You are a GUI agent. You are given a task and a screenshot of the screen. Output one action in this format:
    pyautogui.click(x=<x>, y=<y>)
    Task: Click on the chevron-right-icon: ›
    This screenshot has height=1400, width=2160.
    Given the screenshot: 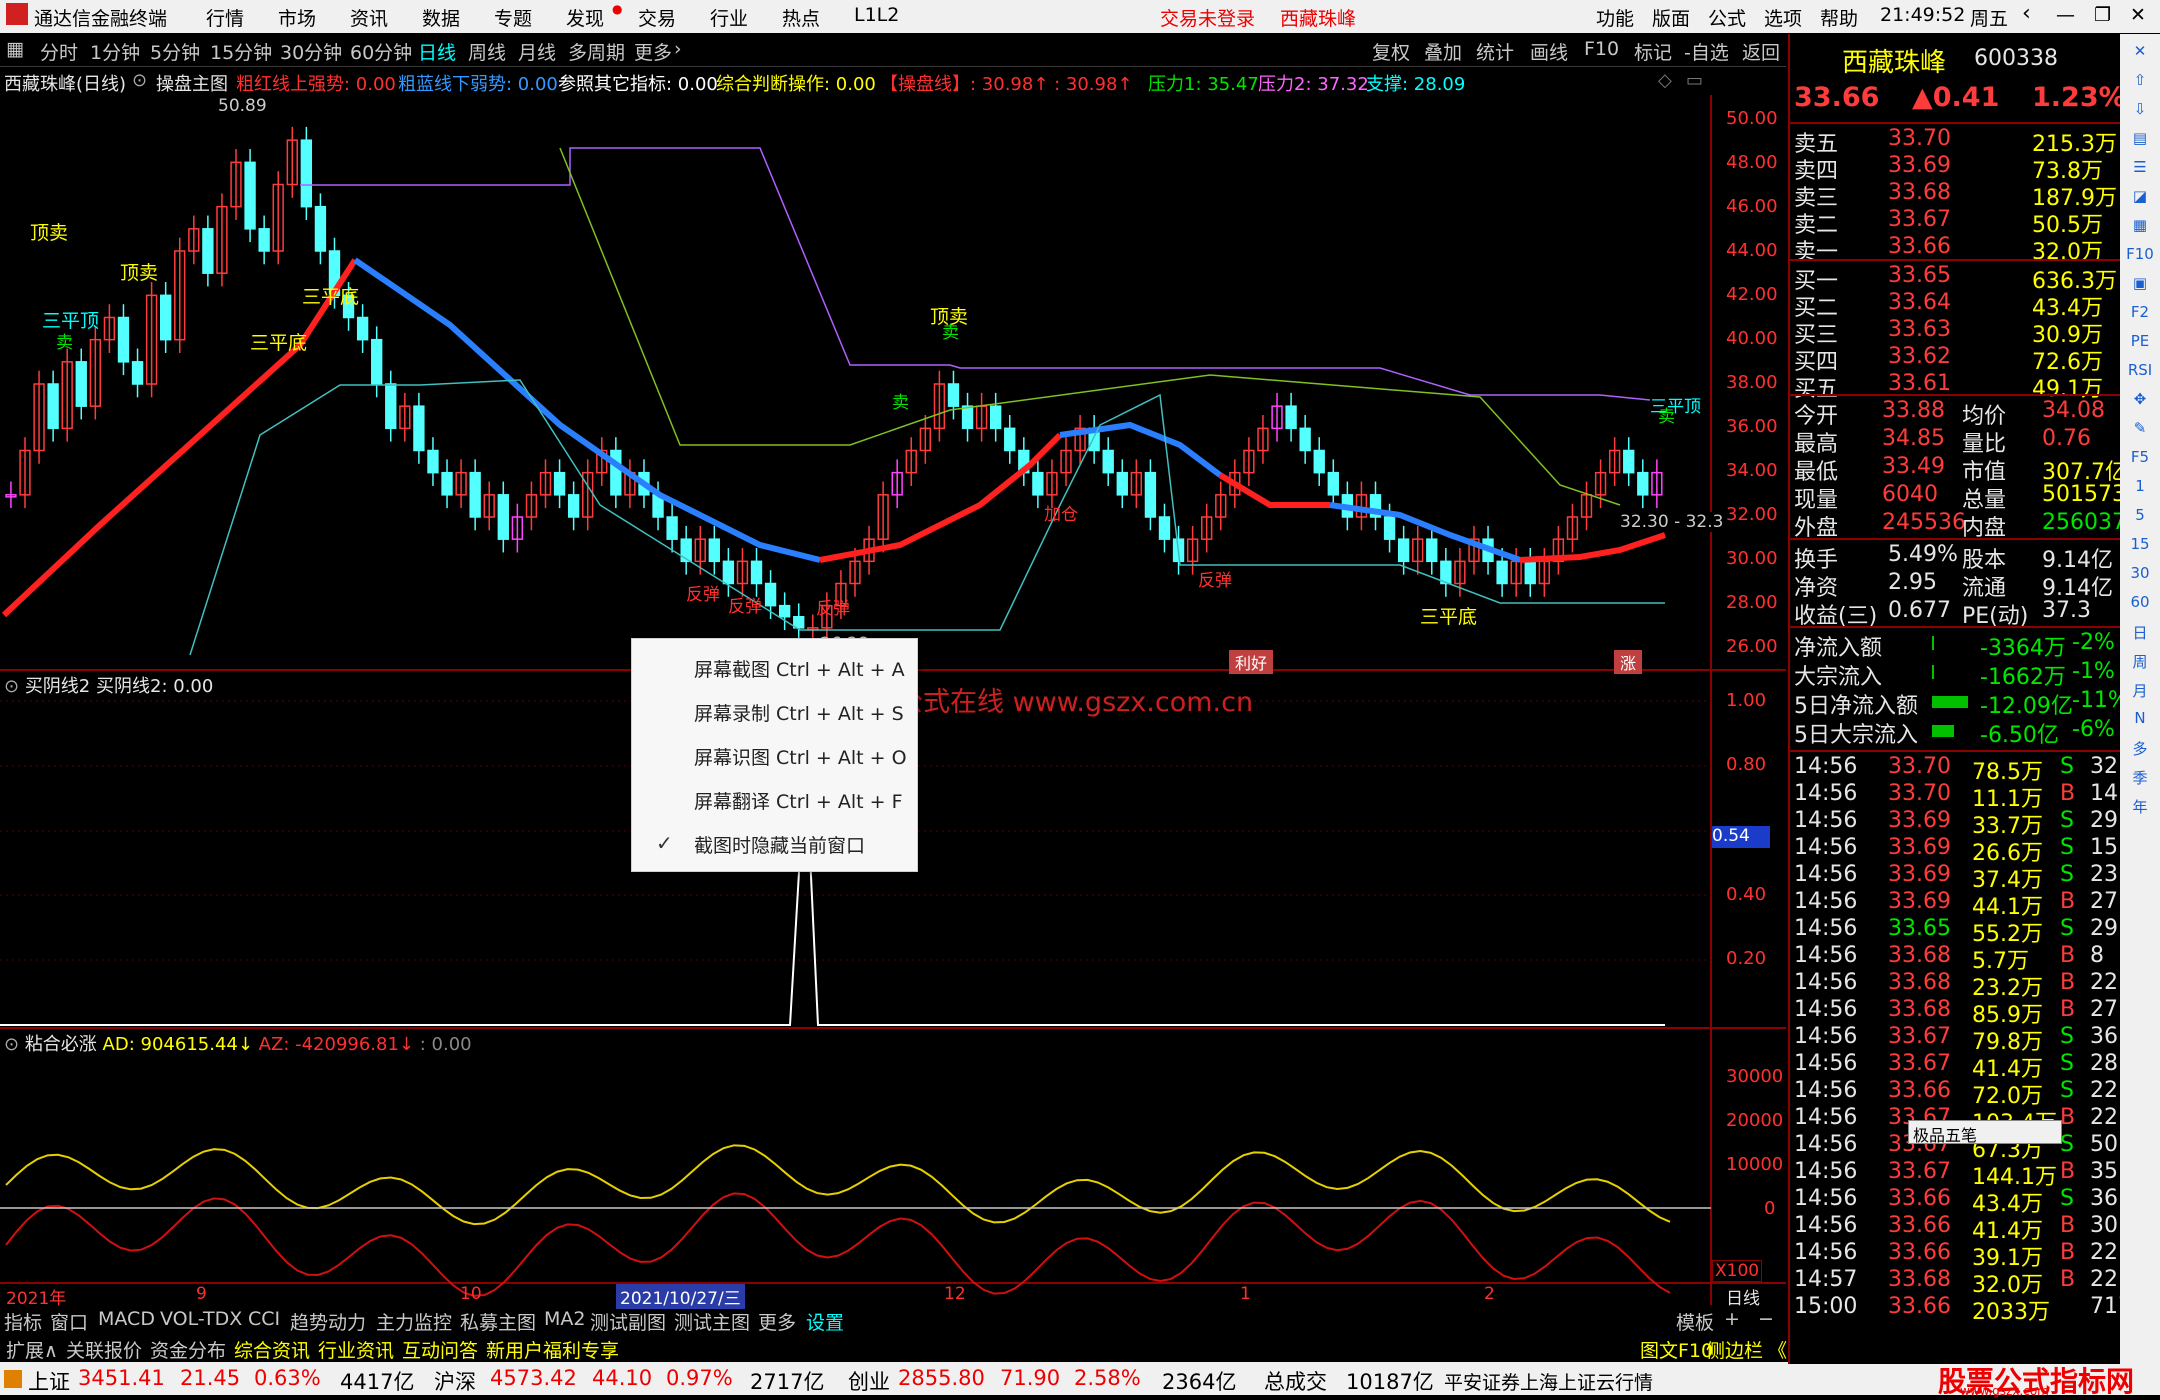 What is the action you would take?
    pyautogui.click(x=678, y=49)
    